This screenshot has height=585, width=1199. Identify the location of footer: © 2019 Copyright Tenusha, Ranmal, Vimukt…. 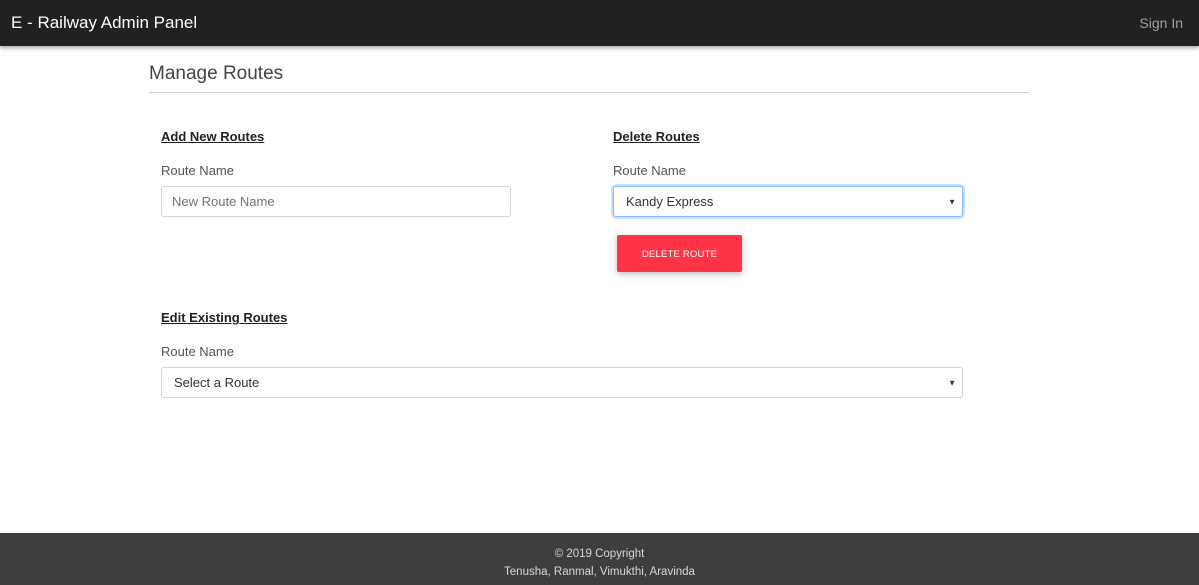
(599, 559).